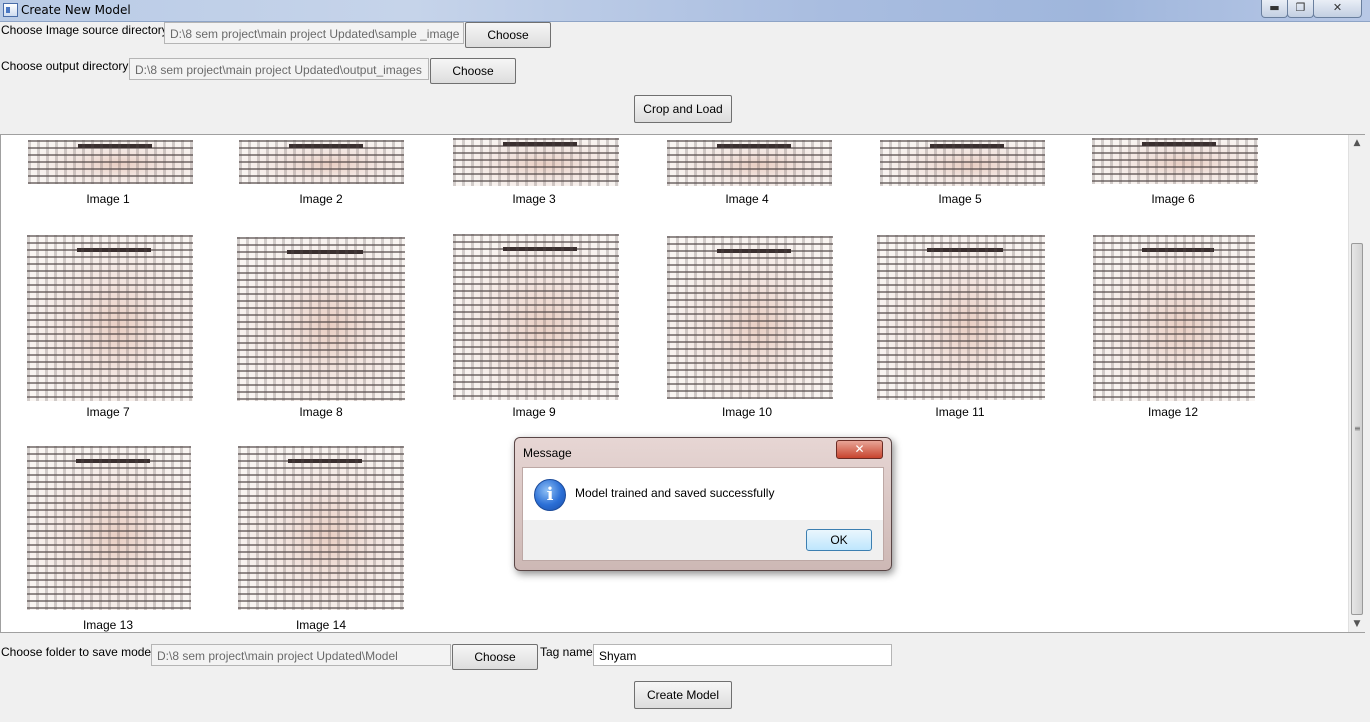  What do you see at coordinates (108, 199) in the screenshot?
I see `image-caption: Image 1` at bounding box center [108, 199].